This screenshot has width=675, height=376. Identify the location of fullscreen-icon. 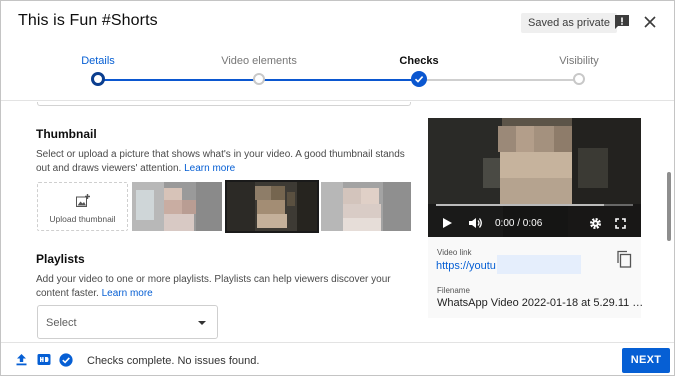
(620, 223).